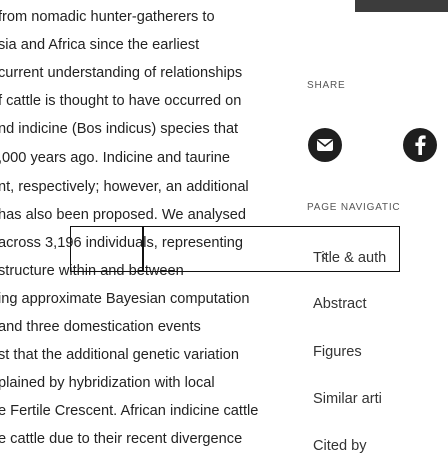  What do you see at coordinates (100, 327) in the screenshot?
I see `abstract-line: and three domestication events` at bounding box center [100, 327].